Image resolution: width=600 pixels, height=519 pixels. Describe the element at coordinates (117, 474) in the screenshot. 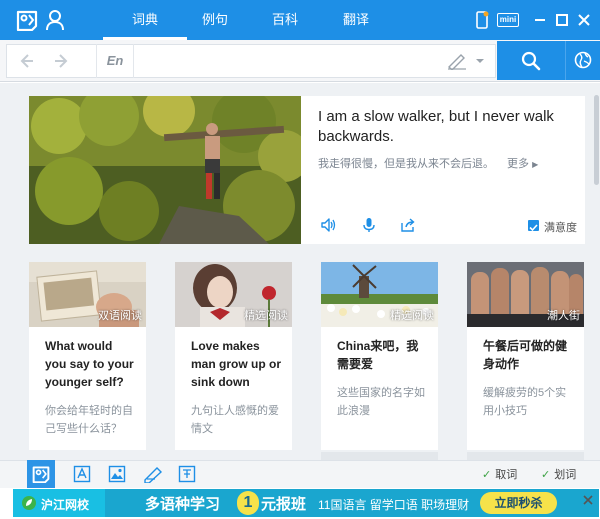

I see `image-icon` at that location.